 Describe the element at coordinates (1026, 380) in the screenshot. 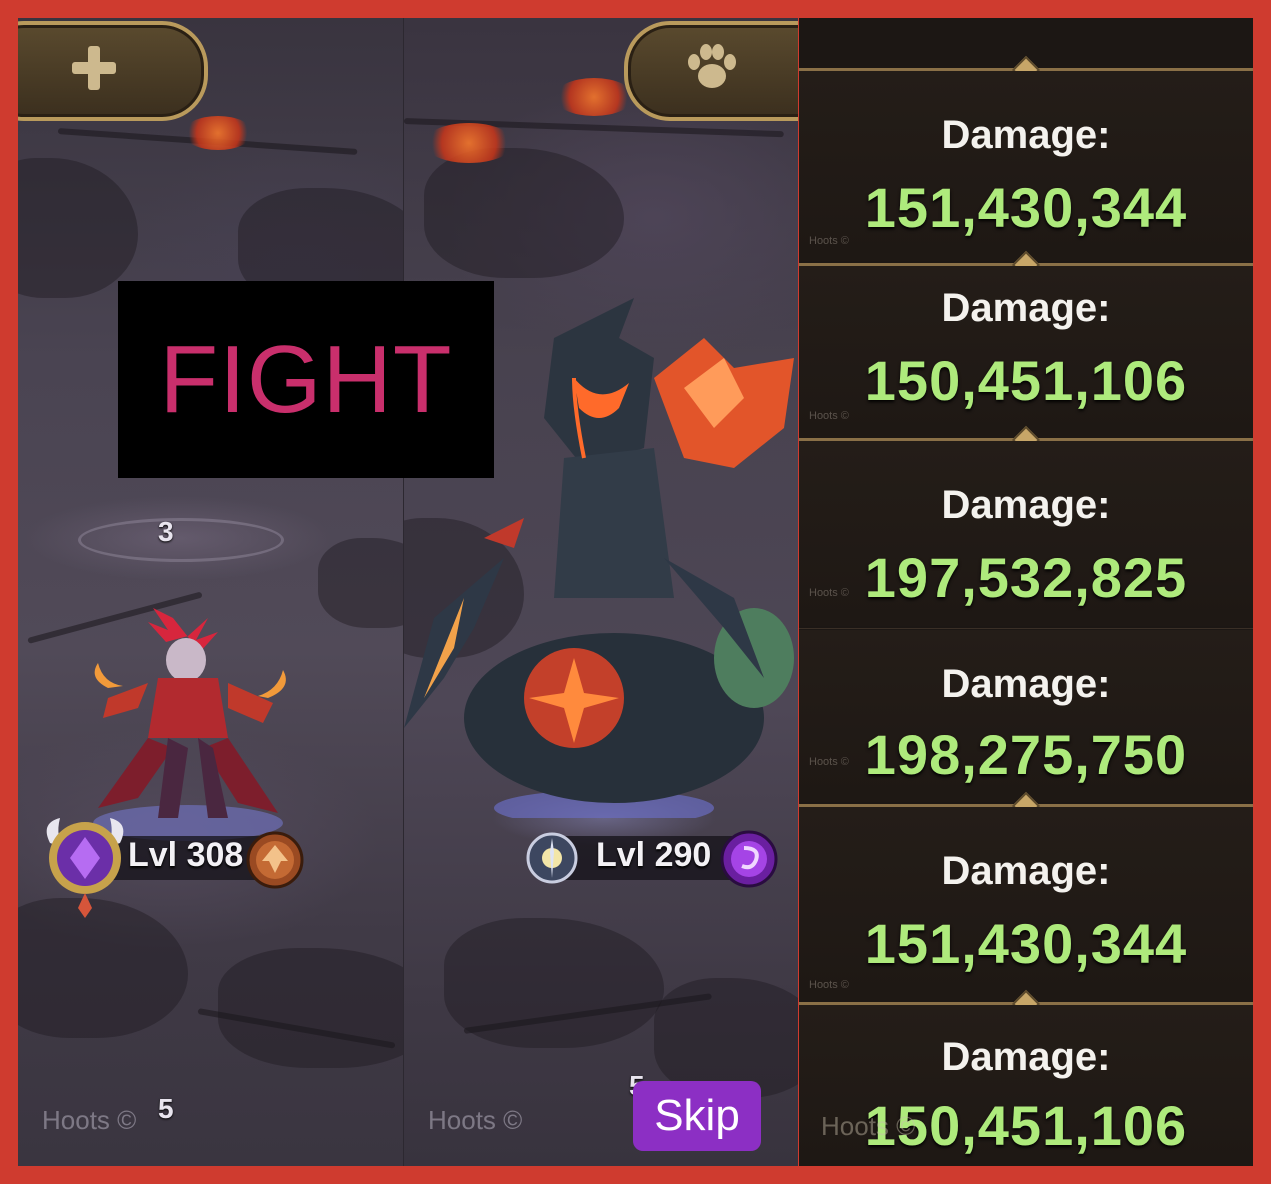

I see `damage-value: 150,451,106` at that location.